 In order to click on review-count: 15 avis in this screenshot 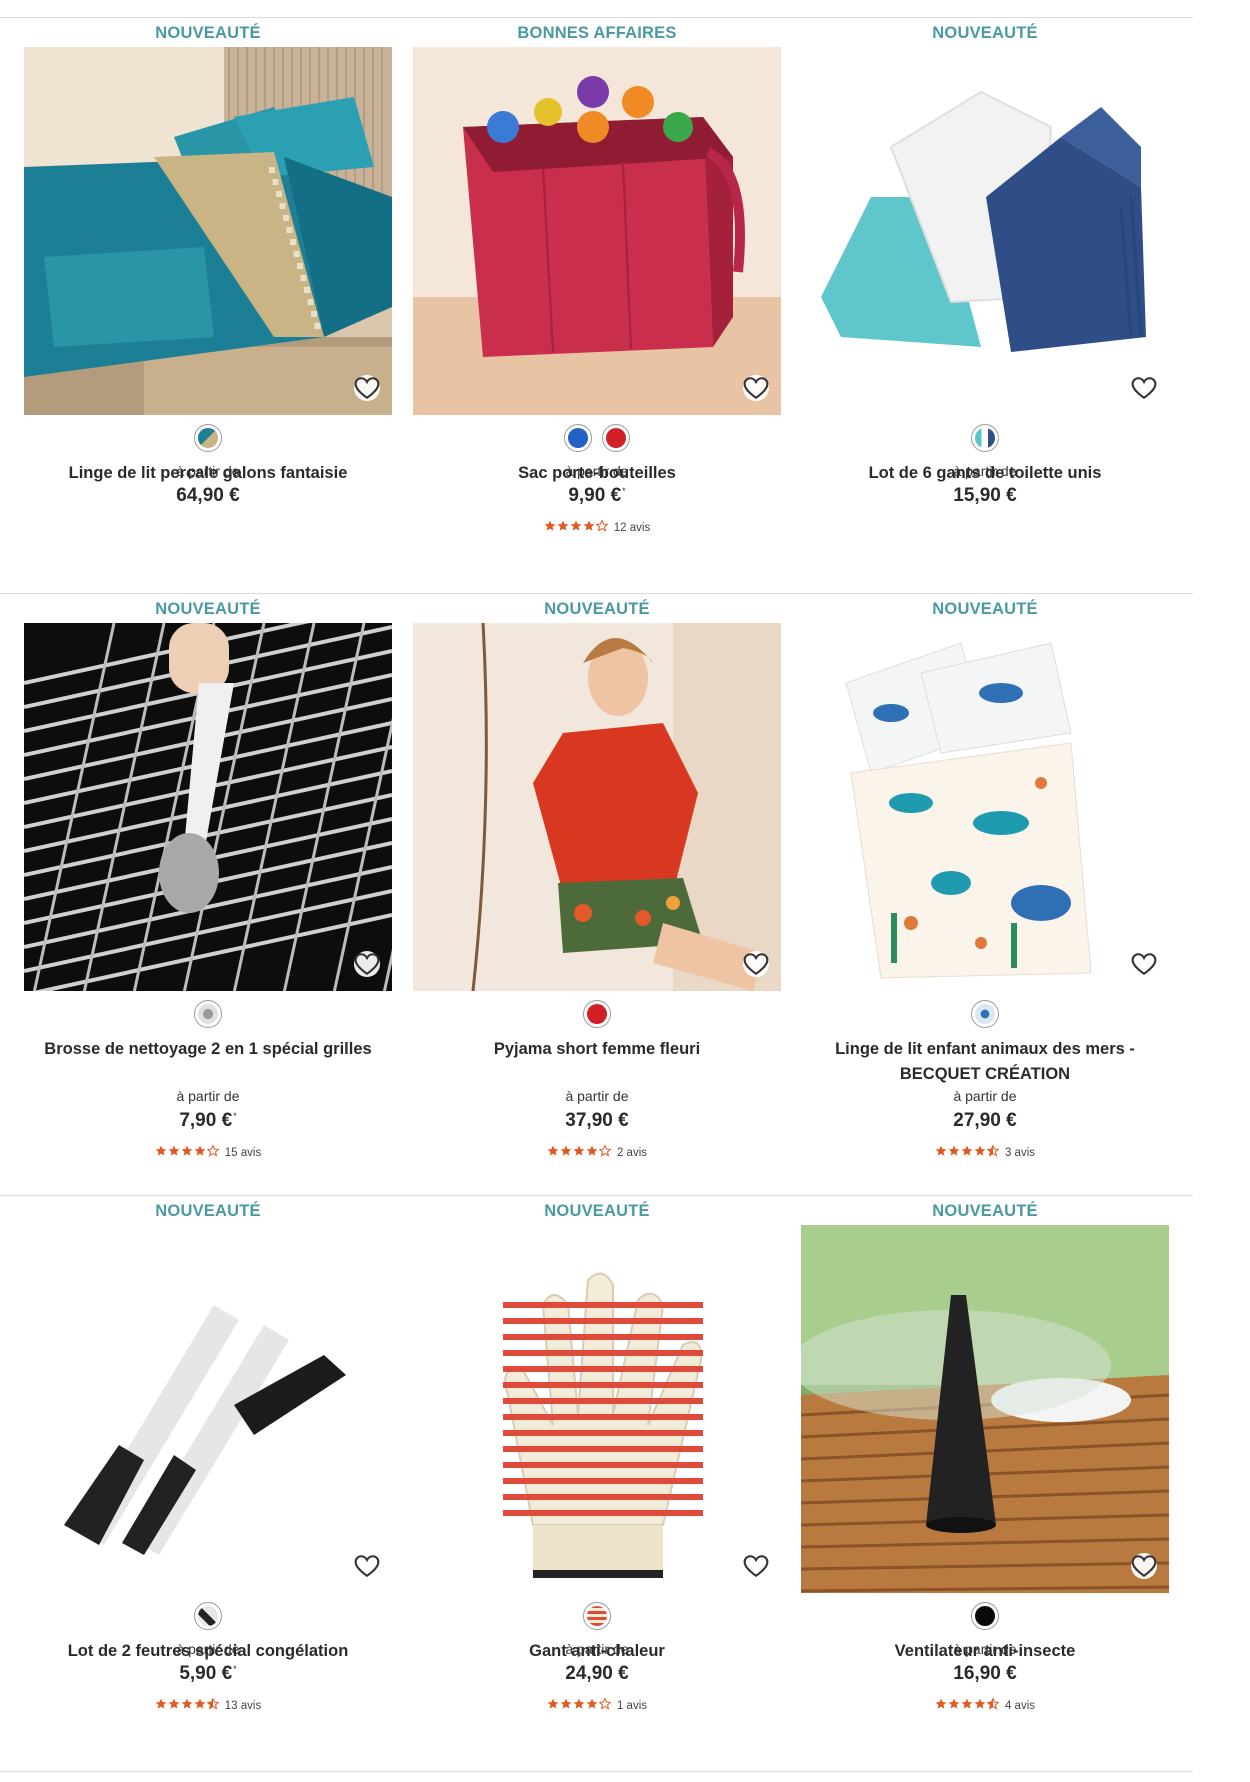, I will do `click(243, 1152)`.